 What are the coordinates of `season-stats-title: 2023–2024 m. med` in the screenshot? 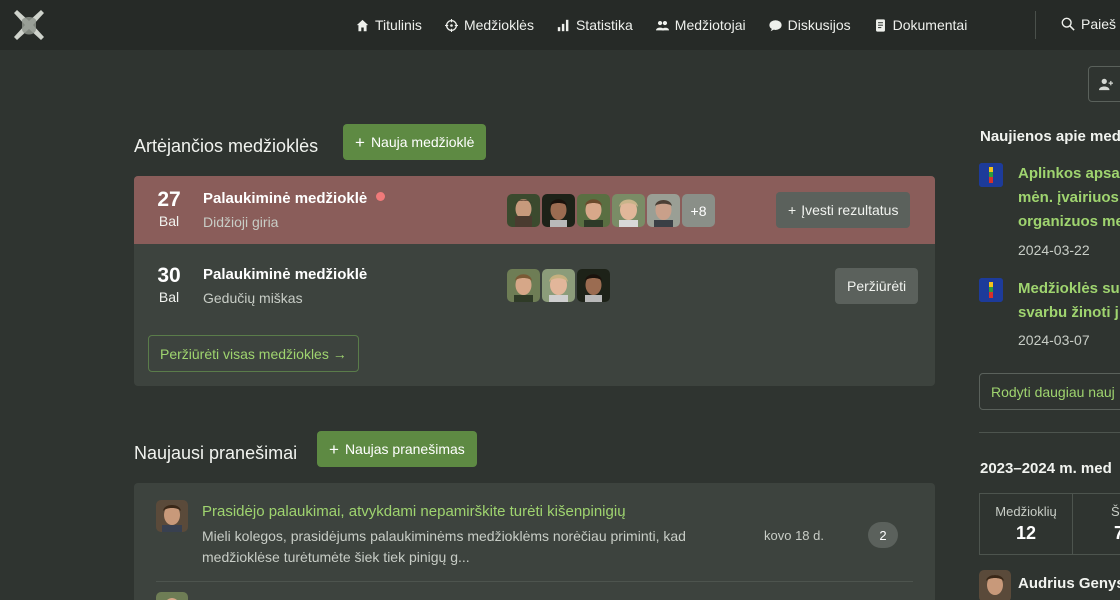 It's located at (1046, 468).